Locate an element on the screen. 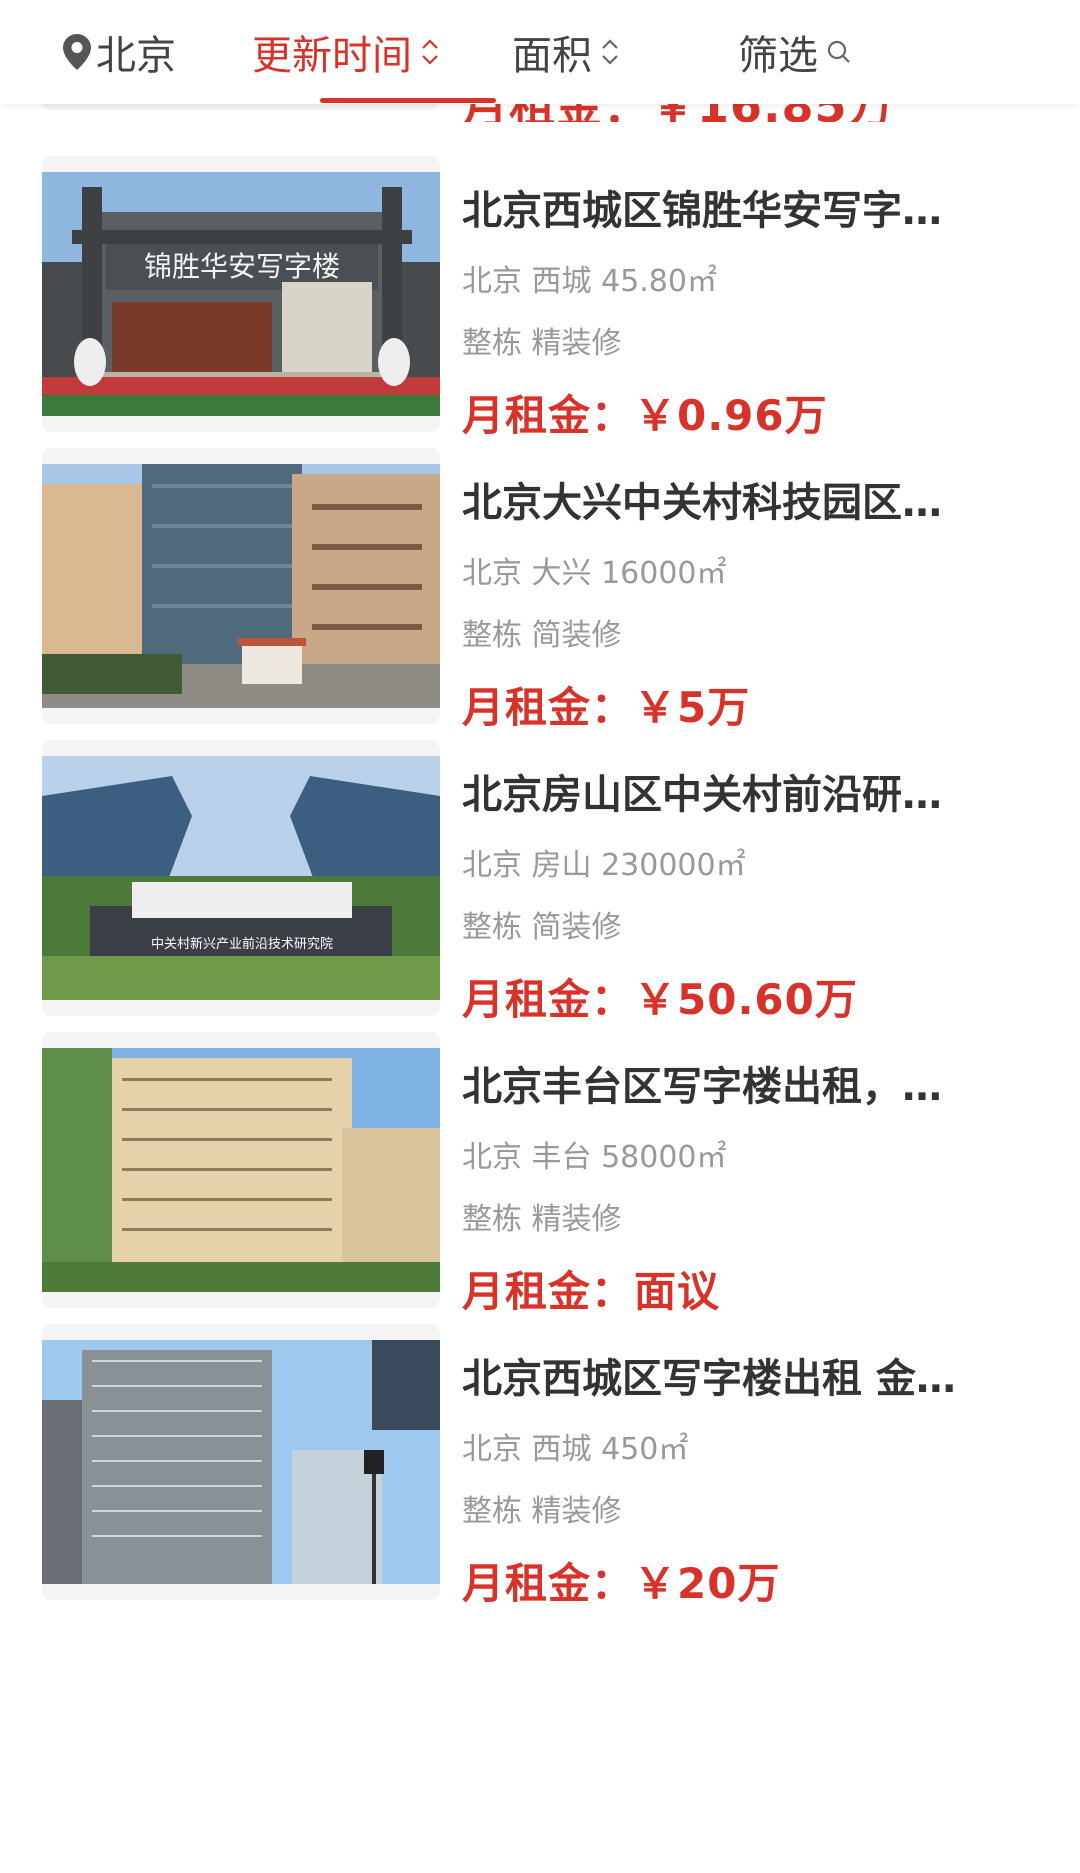 This screenshot has width=1080, height=1873. listing-price: 月租金：面议 is located at coordinates (591, 1291).